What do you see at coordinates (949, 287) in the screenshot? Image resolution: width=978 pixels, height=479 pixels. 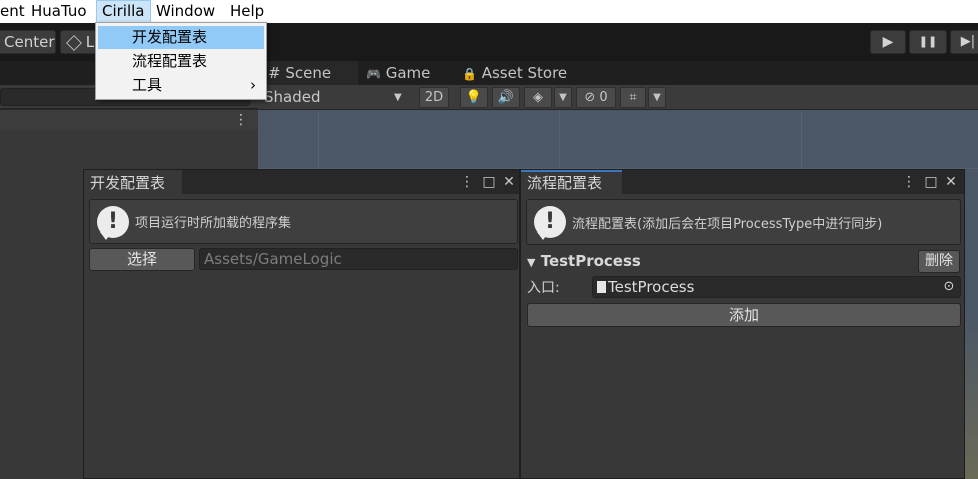 I see `object-picker-icon: ⊙` at bounding box center [949, 287].